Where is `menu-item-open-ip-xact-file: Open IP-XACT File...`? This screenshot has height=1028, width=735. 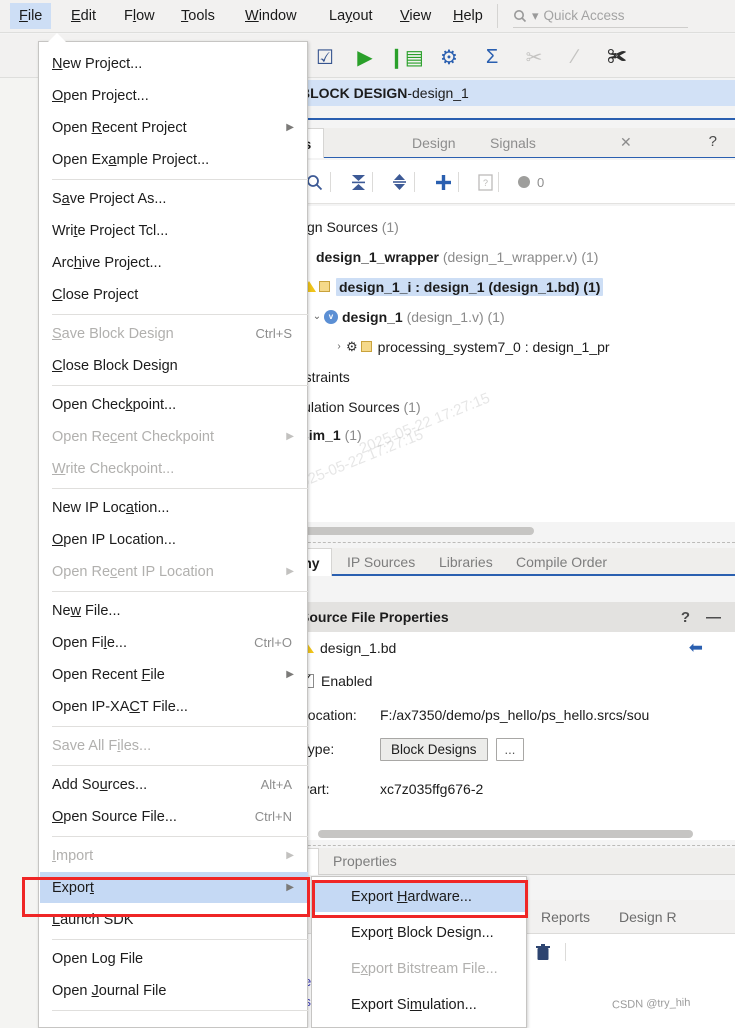
menu-item-open-ip-xact-file: Open IP-XACT File... is located at coordinates (174, 706).